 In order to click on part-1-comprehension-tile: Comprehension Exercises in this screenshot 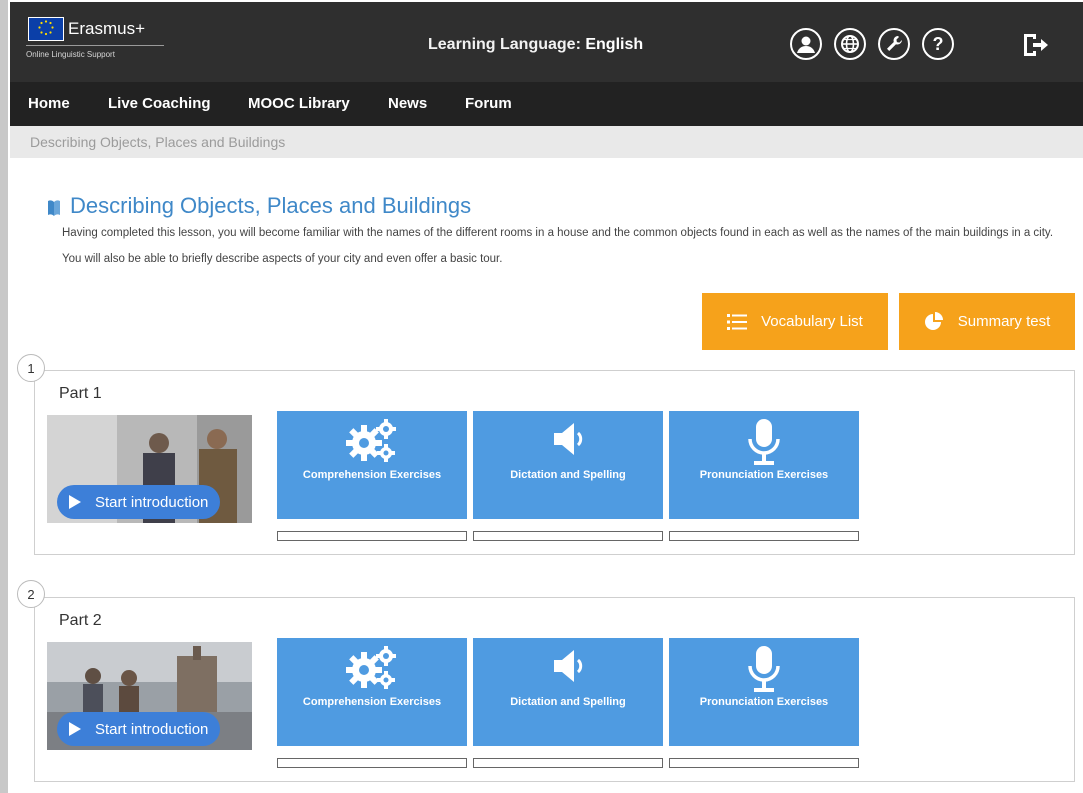, I will do `click(372, 465)`.